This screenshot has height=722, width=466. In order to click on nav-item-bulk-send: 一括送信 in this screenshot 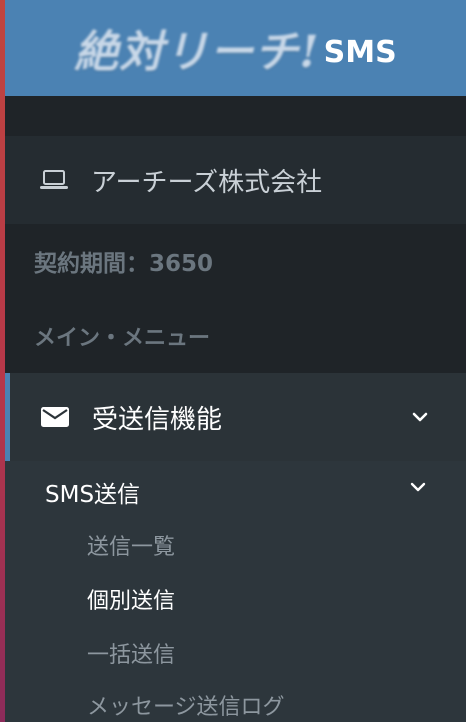, I will do `click(131, 653)`.